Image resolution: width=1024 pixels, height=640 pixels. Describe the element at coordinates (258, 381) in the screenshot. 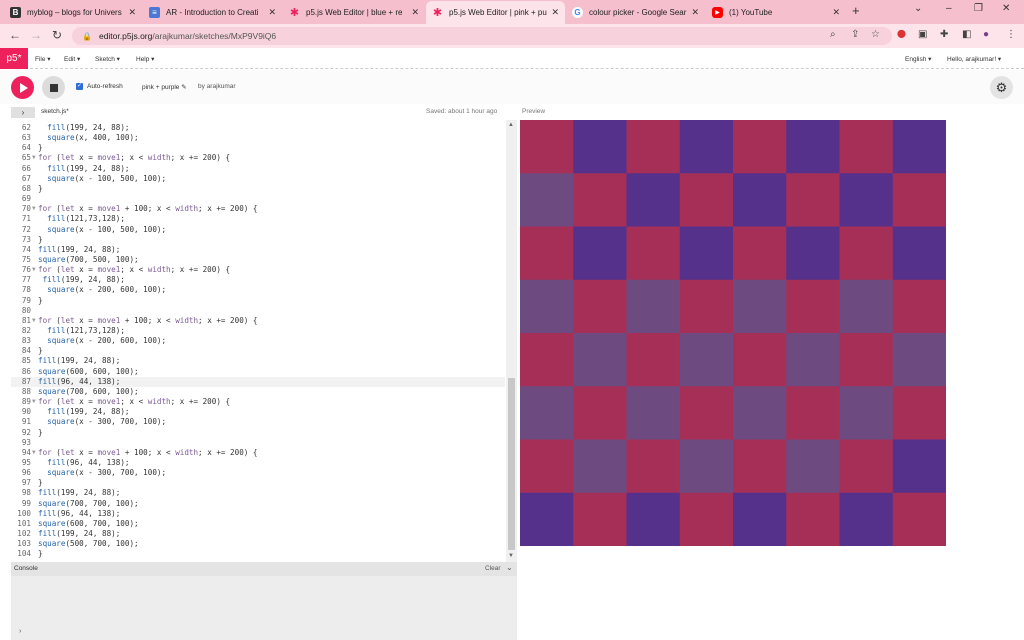

I see `code-line: 87 fill(96, 44, 138);` at that location.